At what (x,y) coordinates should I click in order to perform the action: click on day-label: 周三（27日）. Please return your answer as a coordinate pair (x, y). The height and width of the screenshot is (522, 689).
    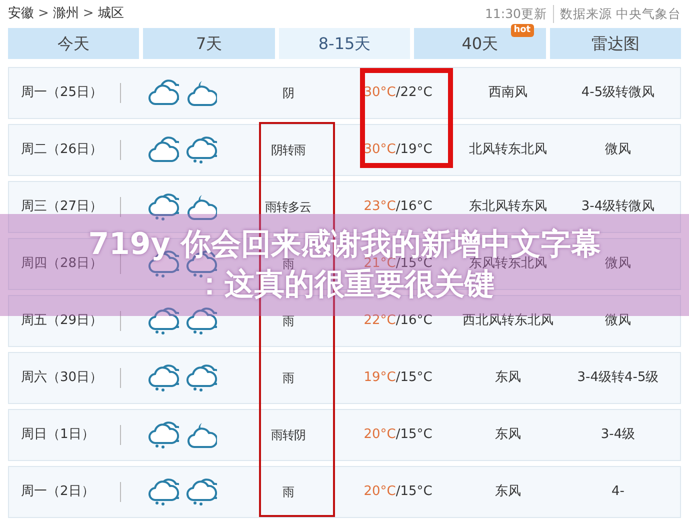
    Looking at the image, I should click on (65, 207).